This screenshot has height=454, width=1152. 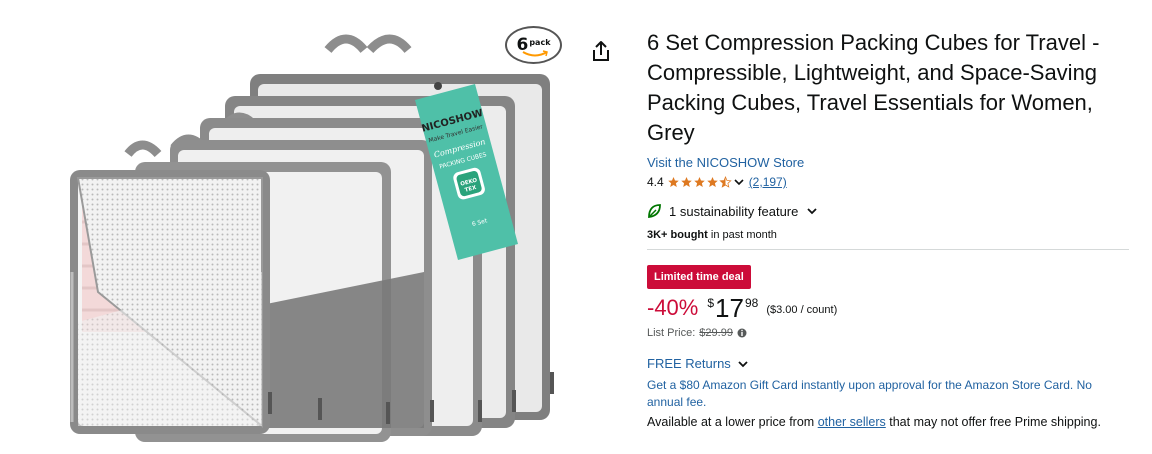 I want to click on list-price-row: List Price: $29.99, so click(x=888, y=333).